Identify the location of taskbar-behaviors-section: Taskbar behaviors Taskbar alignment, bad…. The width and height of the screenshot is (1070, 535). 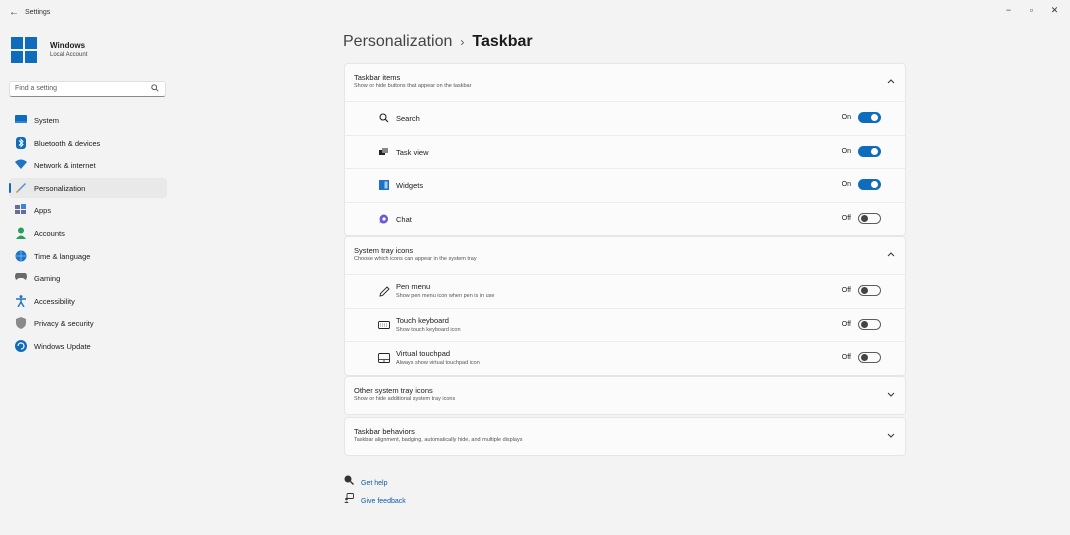
(625, 436).